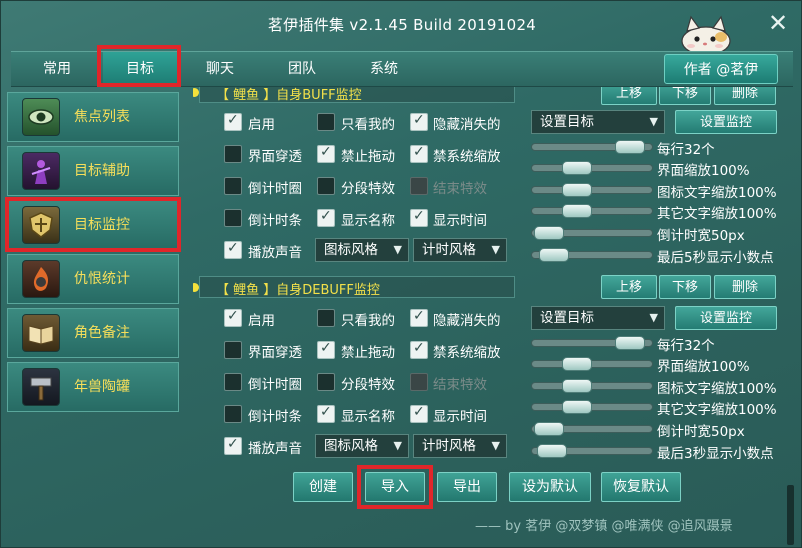 The image size is (802, 548). Describe the element at coordinates (220, 69) in the screenshot. I see `tab-chat: 聊天` at that location.